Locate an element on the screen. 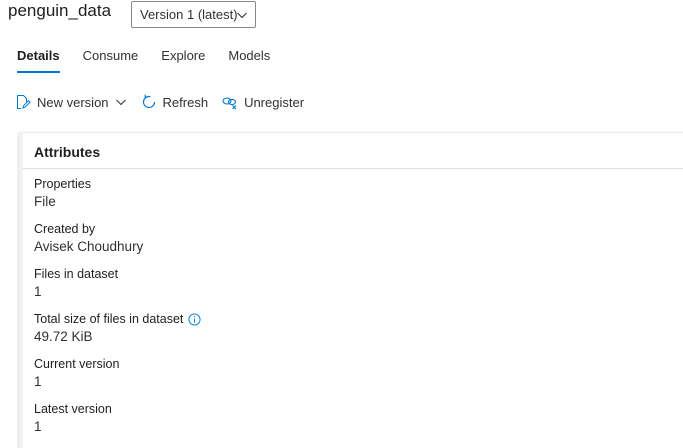 The image size is (683, 448). total-size-value: 49.72 KiB is located at coordinates (63, 336).